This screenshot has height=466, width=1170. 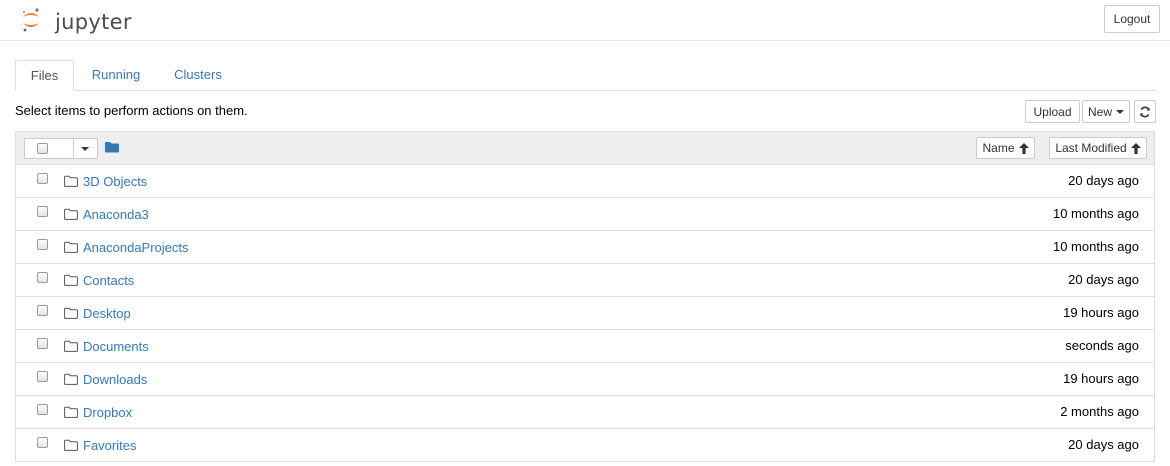 What do you see at coordinates (30, 20) in the screenshot?
I see `jupyter-logo-icon` at bounding box center [30, 20].